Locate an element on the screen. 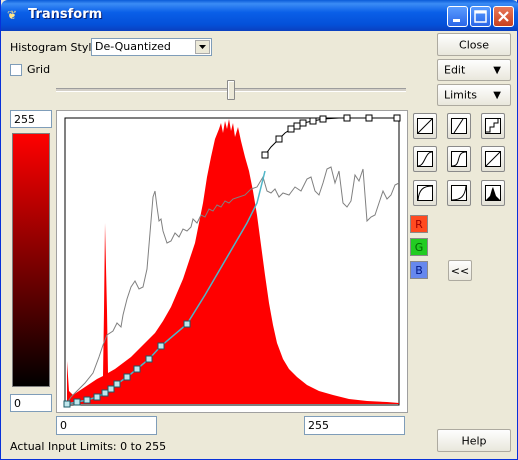 The width and height of the screenshot is (518, 460). green-channel-button: G is located at coordinates (419, 247).